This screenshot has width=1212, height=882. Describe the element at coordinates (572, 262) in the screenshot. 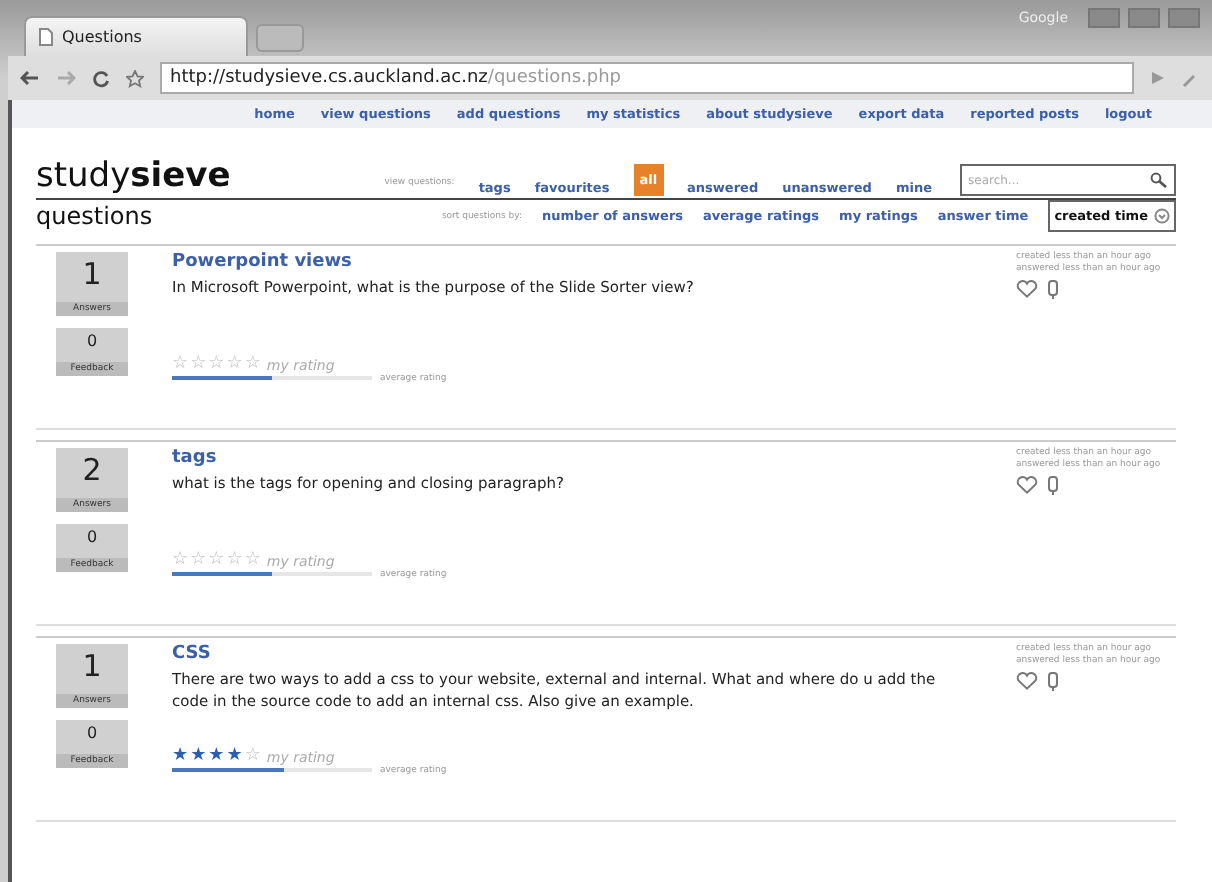

I see `question-title: Powerpoint views` at that location.